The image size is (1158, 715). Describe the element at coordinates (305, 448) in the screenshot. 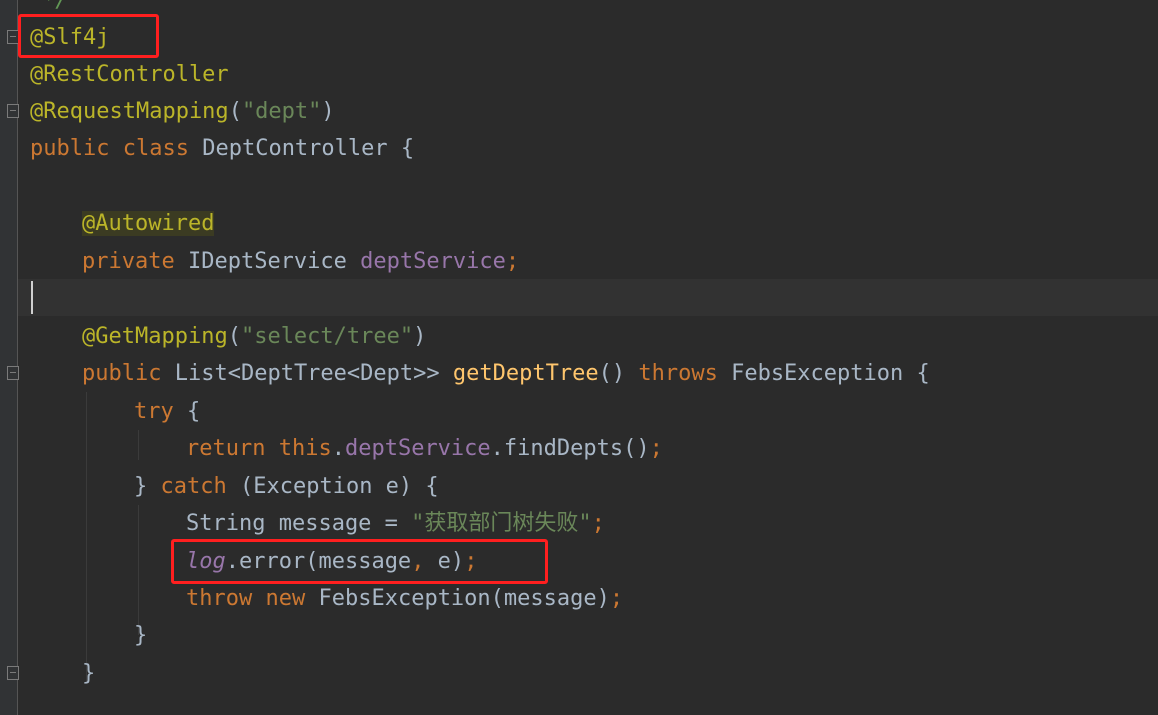

I see `keyword-this: this` at that location.